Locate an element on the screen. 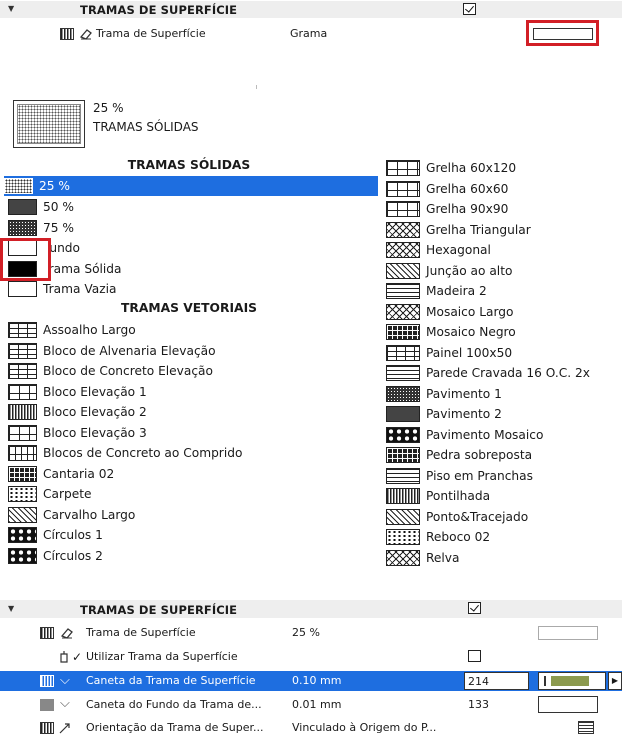 The width and height of the screenshot is (622, 753). use-surface-pattern-row: ✓ Utilizar Trama da Superfície is located at coordinates (311, 657).